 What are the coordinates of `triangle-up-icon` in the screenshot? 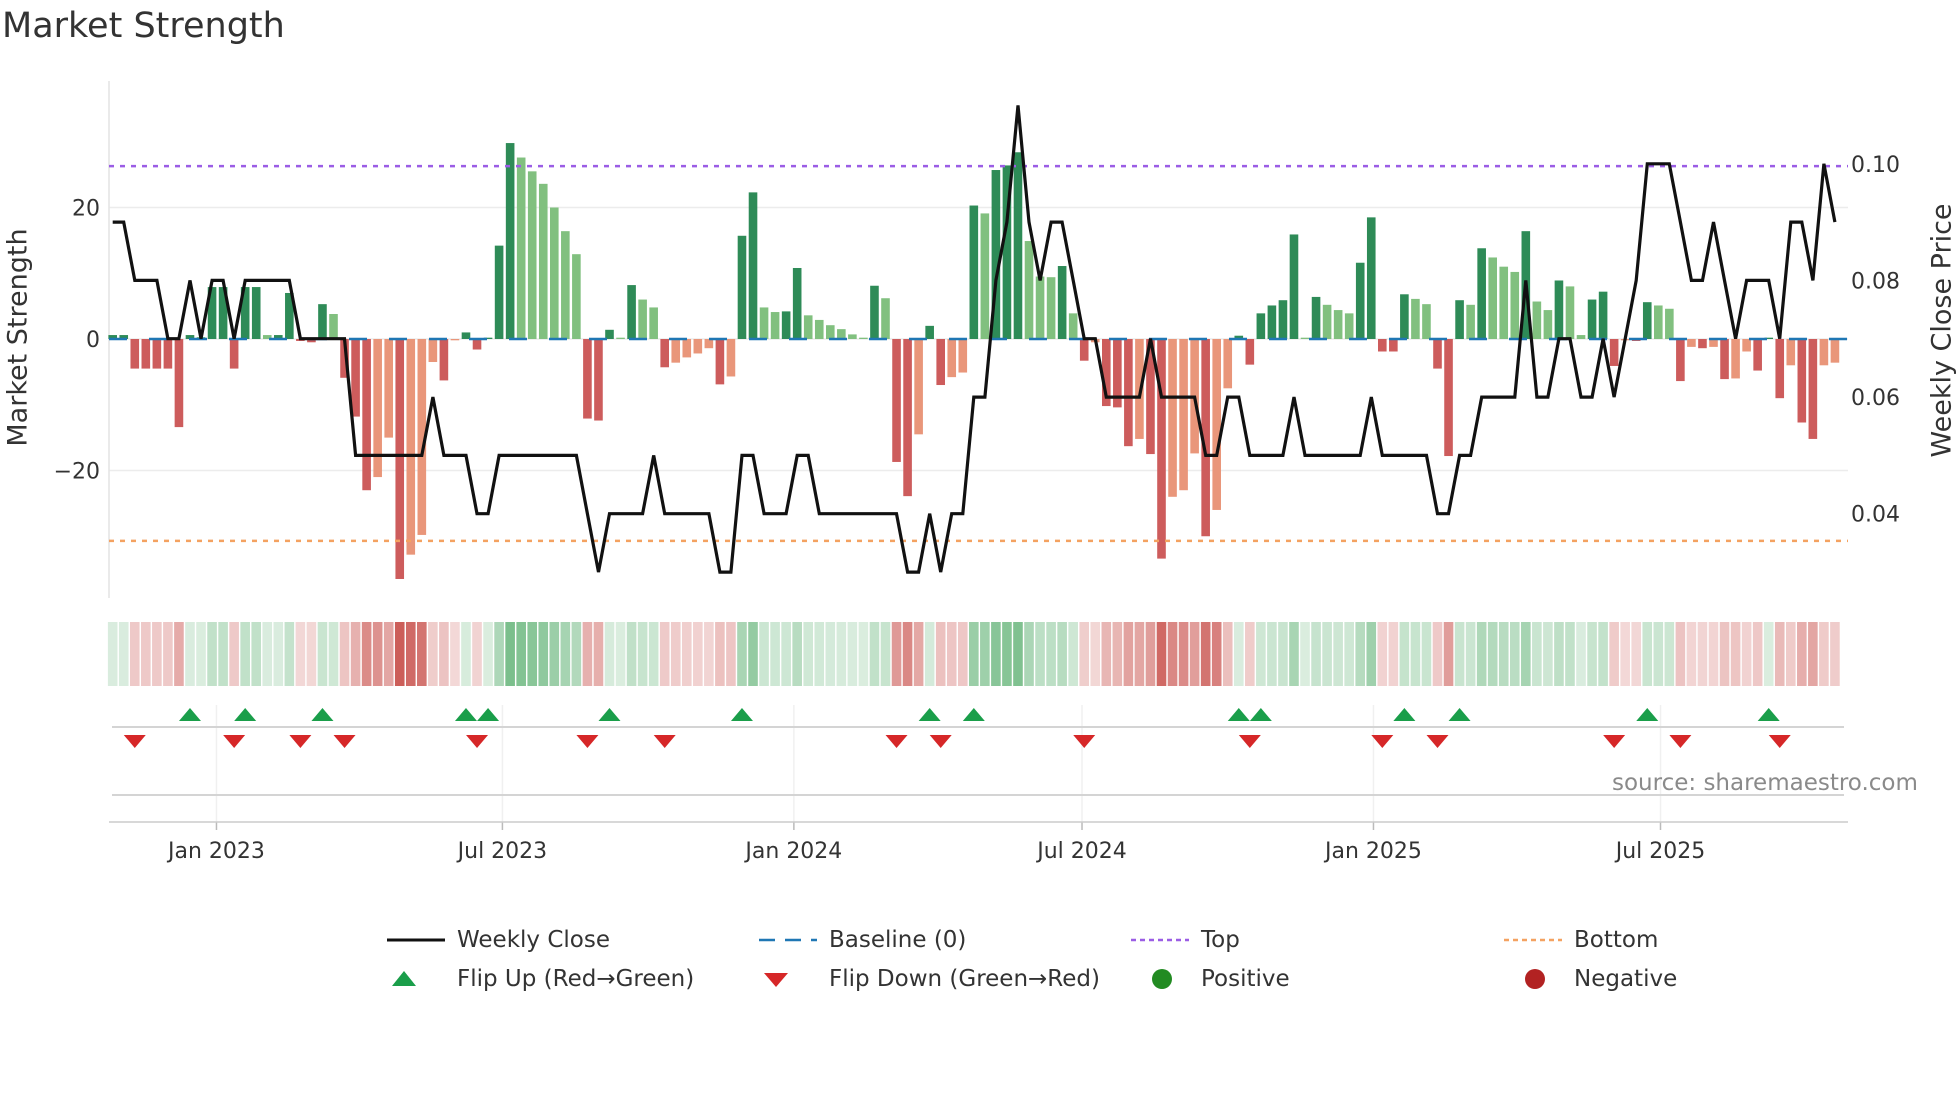 It's located at (404, 978).